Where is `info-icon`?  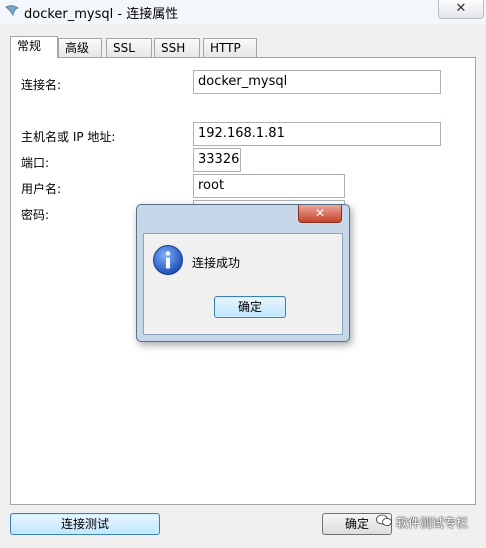 info-icon is located at coordinates (168, 260).